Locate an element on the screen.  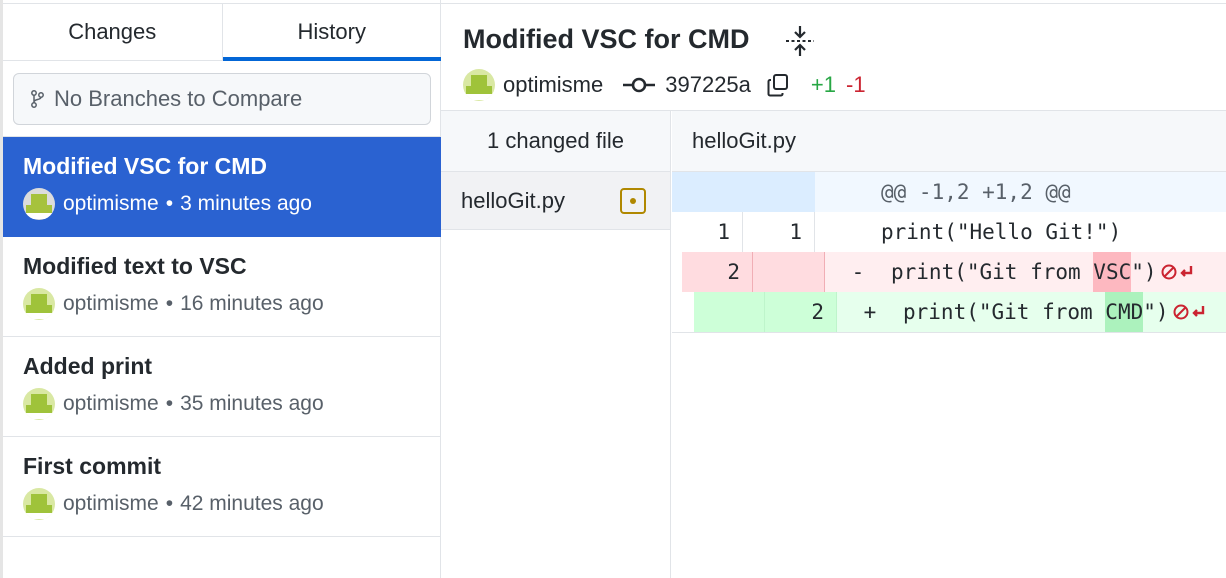
commit-meta: optimisme • 3 minutes ago is located at coordinates (167, 204).